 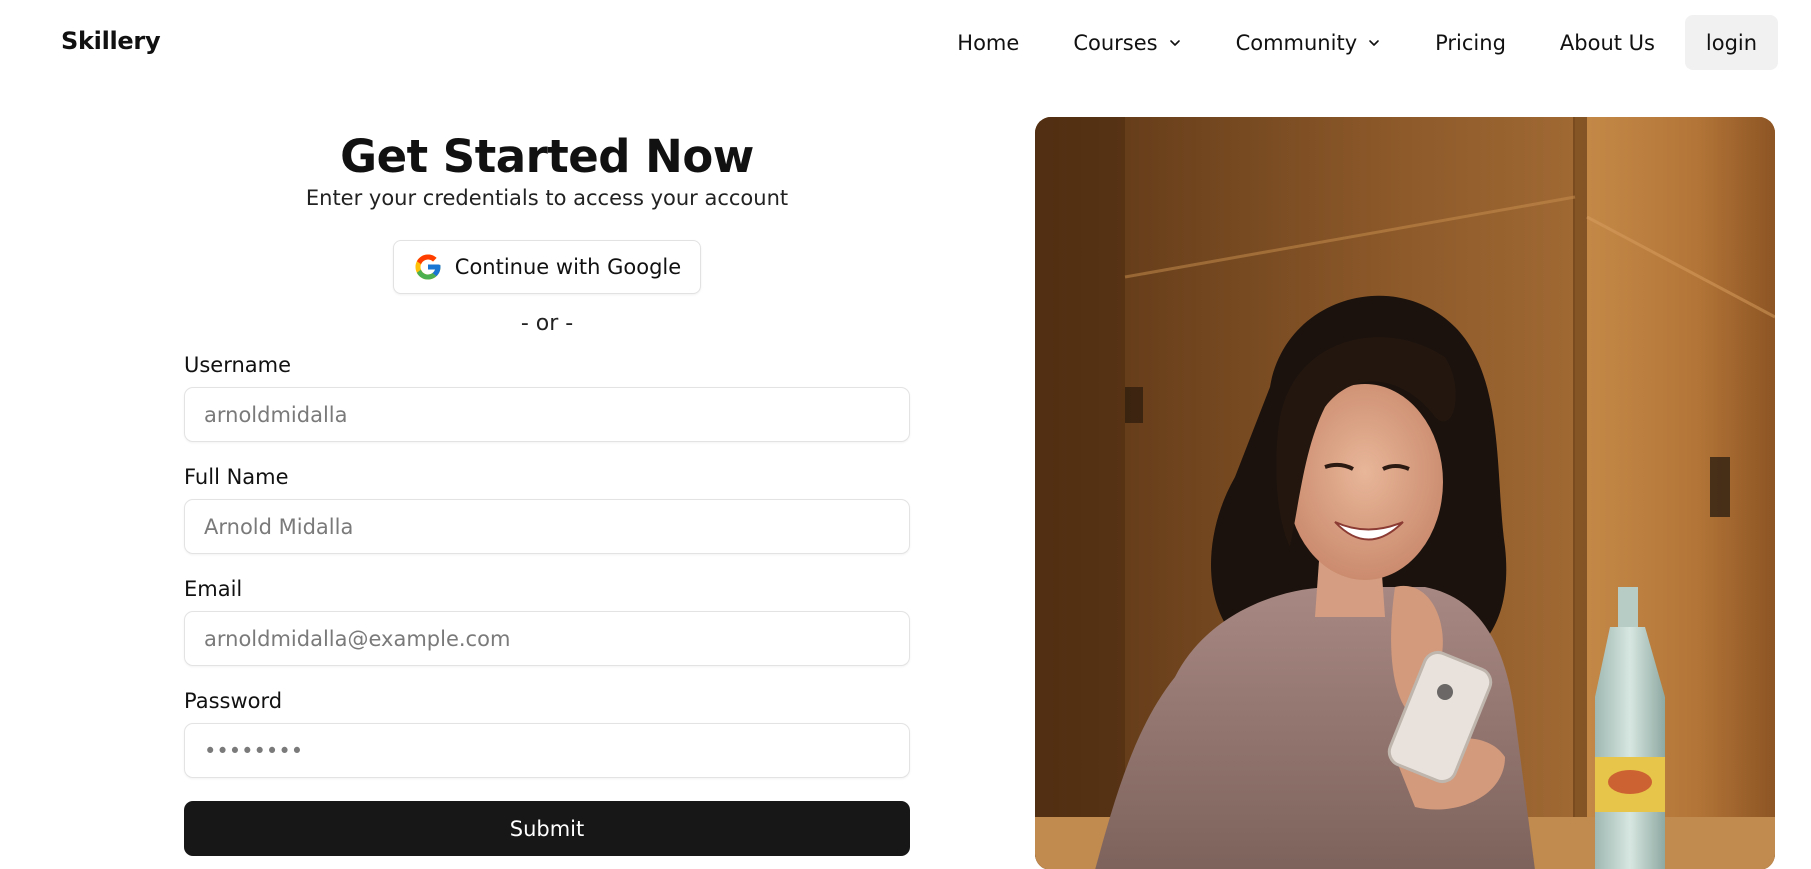 What do you see at coordinates (428, 267) in the screenshot?
I see `google-logo-icon` at bounding box center [428, 267].